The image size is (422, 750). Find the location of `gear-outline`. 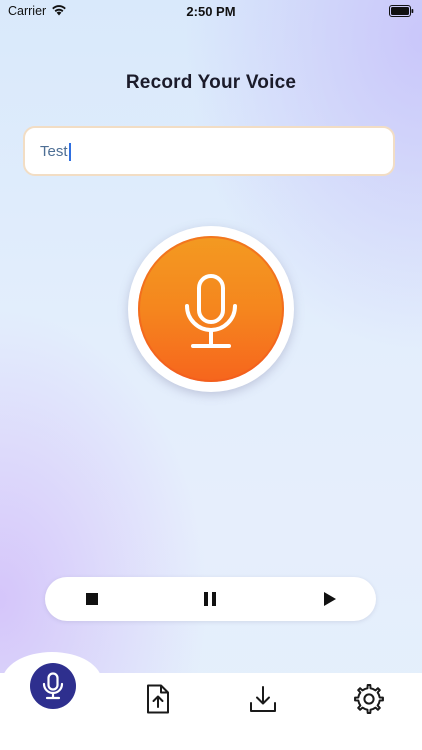

gear-outline is located at coordinates (369, 699).